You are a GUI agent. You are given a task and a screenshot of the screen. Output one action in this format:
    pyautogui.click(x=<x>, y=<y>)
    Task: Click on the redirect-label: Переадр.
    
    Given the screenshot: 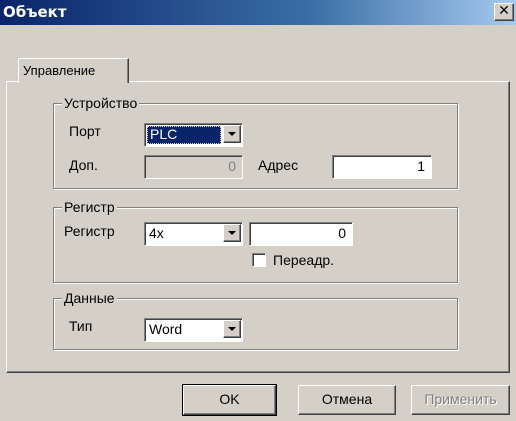 What is the action you would take?
    pyautogui.click(x=304, y=260)
    